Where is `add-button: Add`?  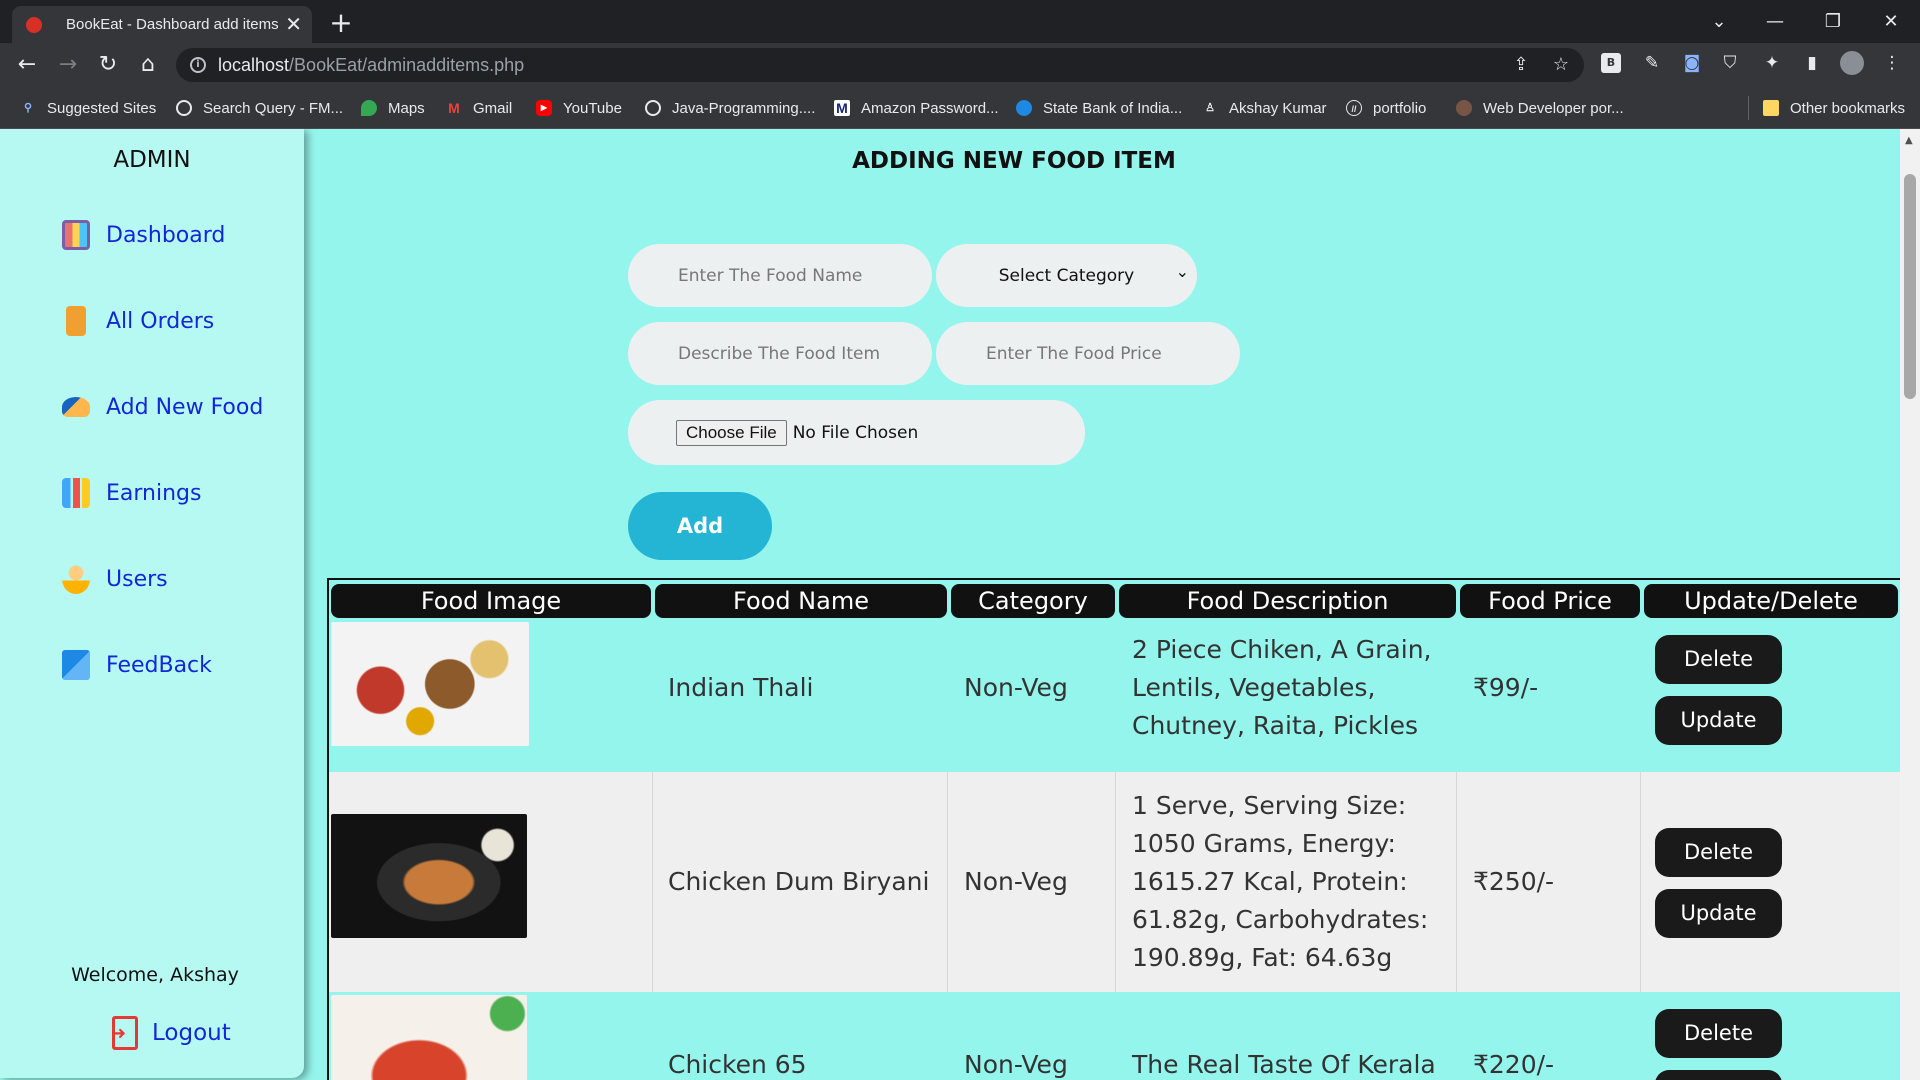 add-button: Add is located at coordinates (700, 526).